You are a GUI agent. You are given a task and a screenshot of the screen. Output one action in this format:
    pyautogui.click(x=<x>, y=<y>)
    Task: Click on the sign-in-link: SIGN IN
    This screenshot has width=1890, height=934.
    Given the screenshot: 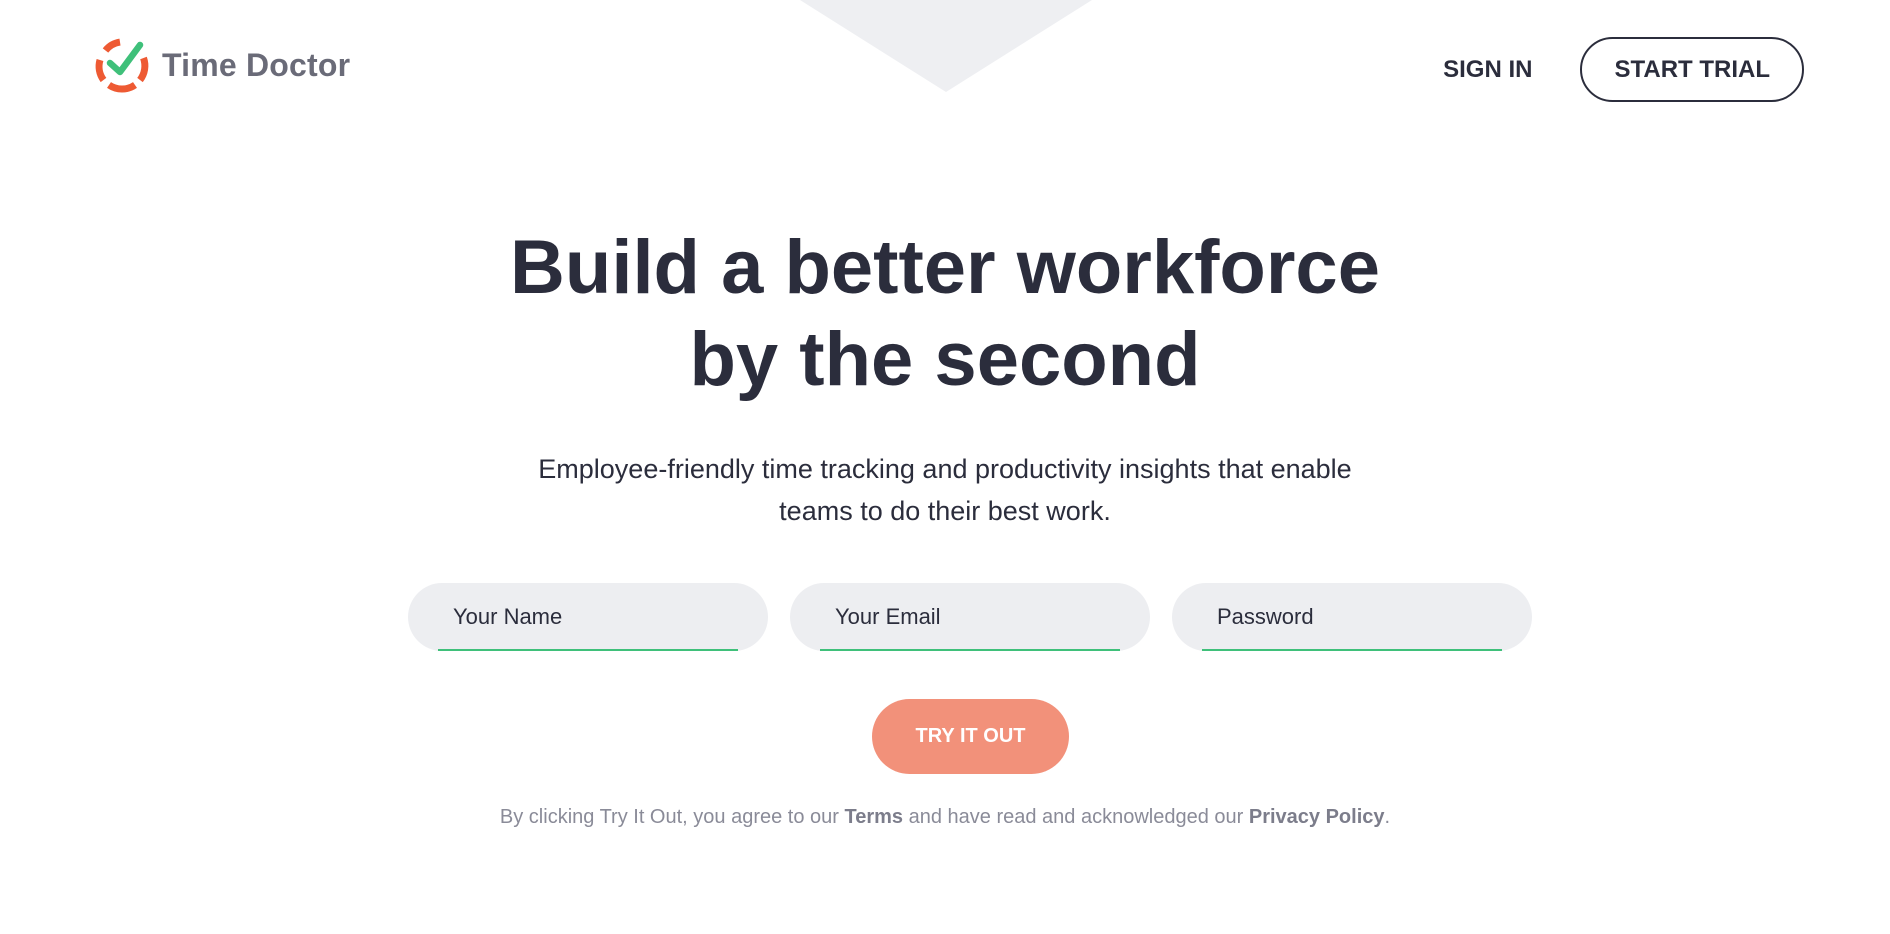 What is the action you would take?
    pyautogui.click(x=1487, y=70)
    